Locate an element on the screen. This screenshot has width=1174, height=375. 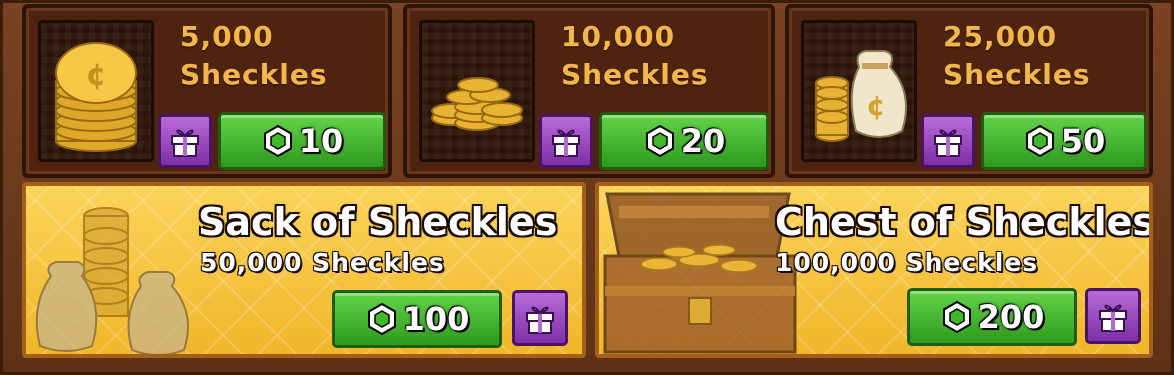
price: 200 is located at coordinates (1011, 317).